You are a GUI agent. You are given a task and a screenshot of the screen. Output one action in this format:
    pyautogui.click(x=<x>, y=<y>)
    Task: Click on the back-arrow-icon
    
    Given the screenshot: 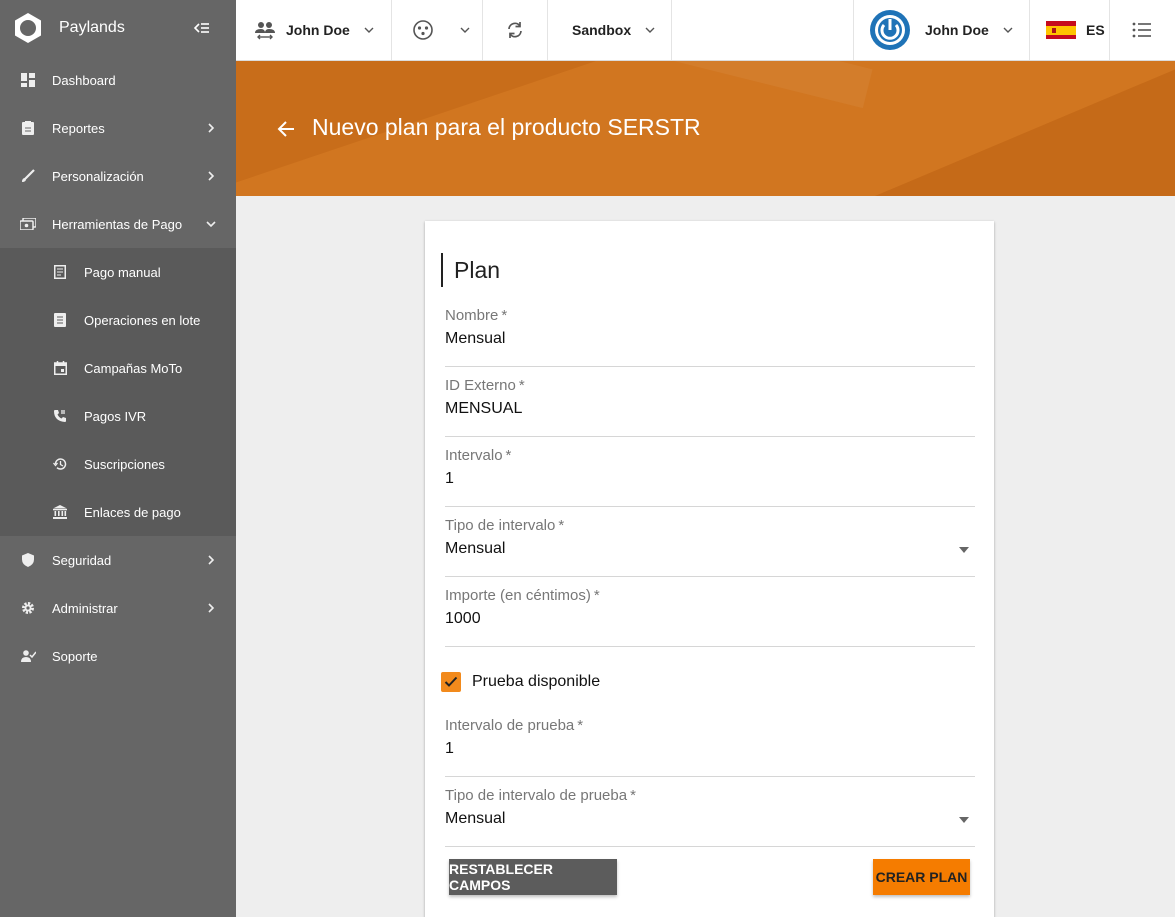 What is the action you would take?
    pyautogui.click(x=286, y=129)
    